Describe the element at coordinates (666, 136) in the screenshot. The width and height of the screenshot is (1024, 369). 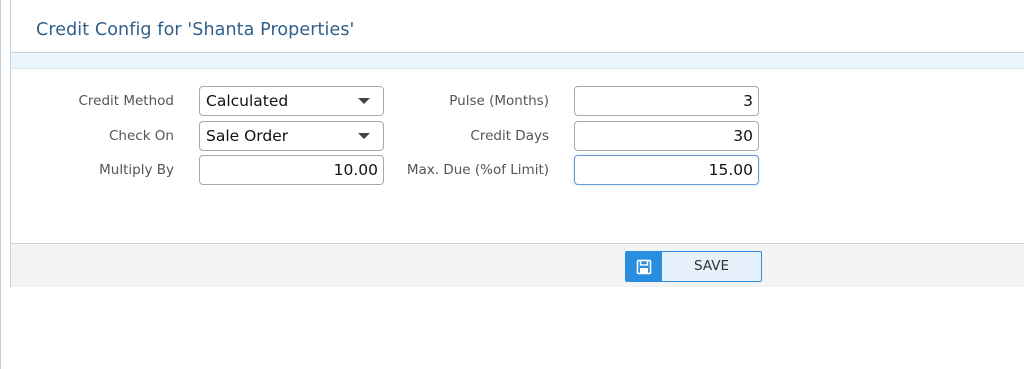
I see `credit-days-input: 30` at that location.